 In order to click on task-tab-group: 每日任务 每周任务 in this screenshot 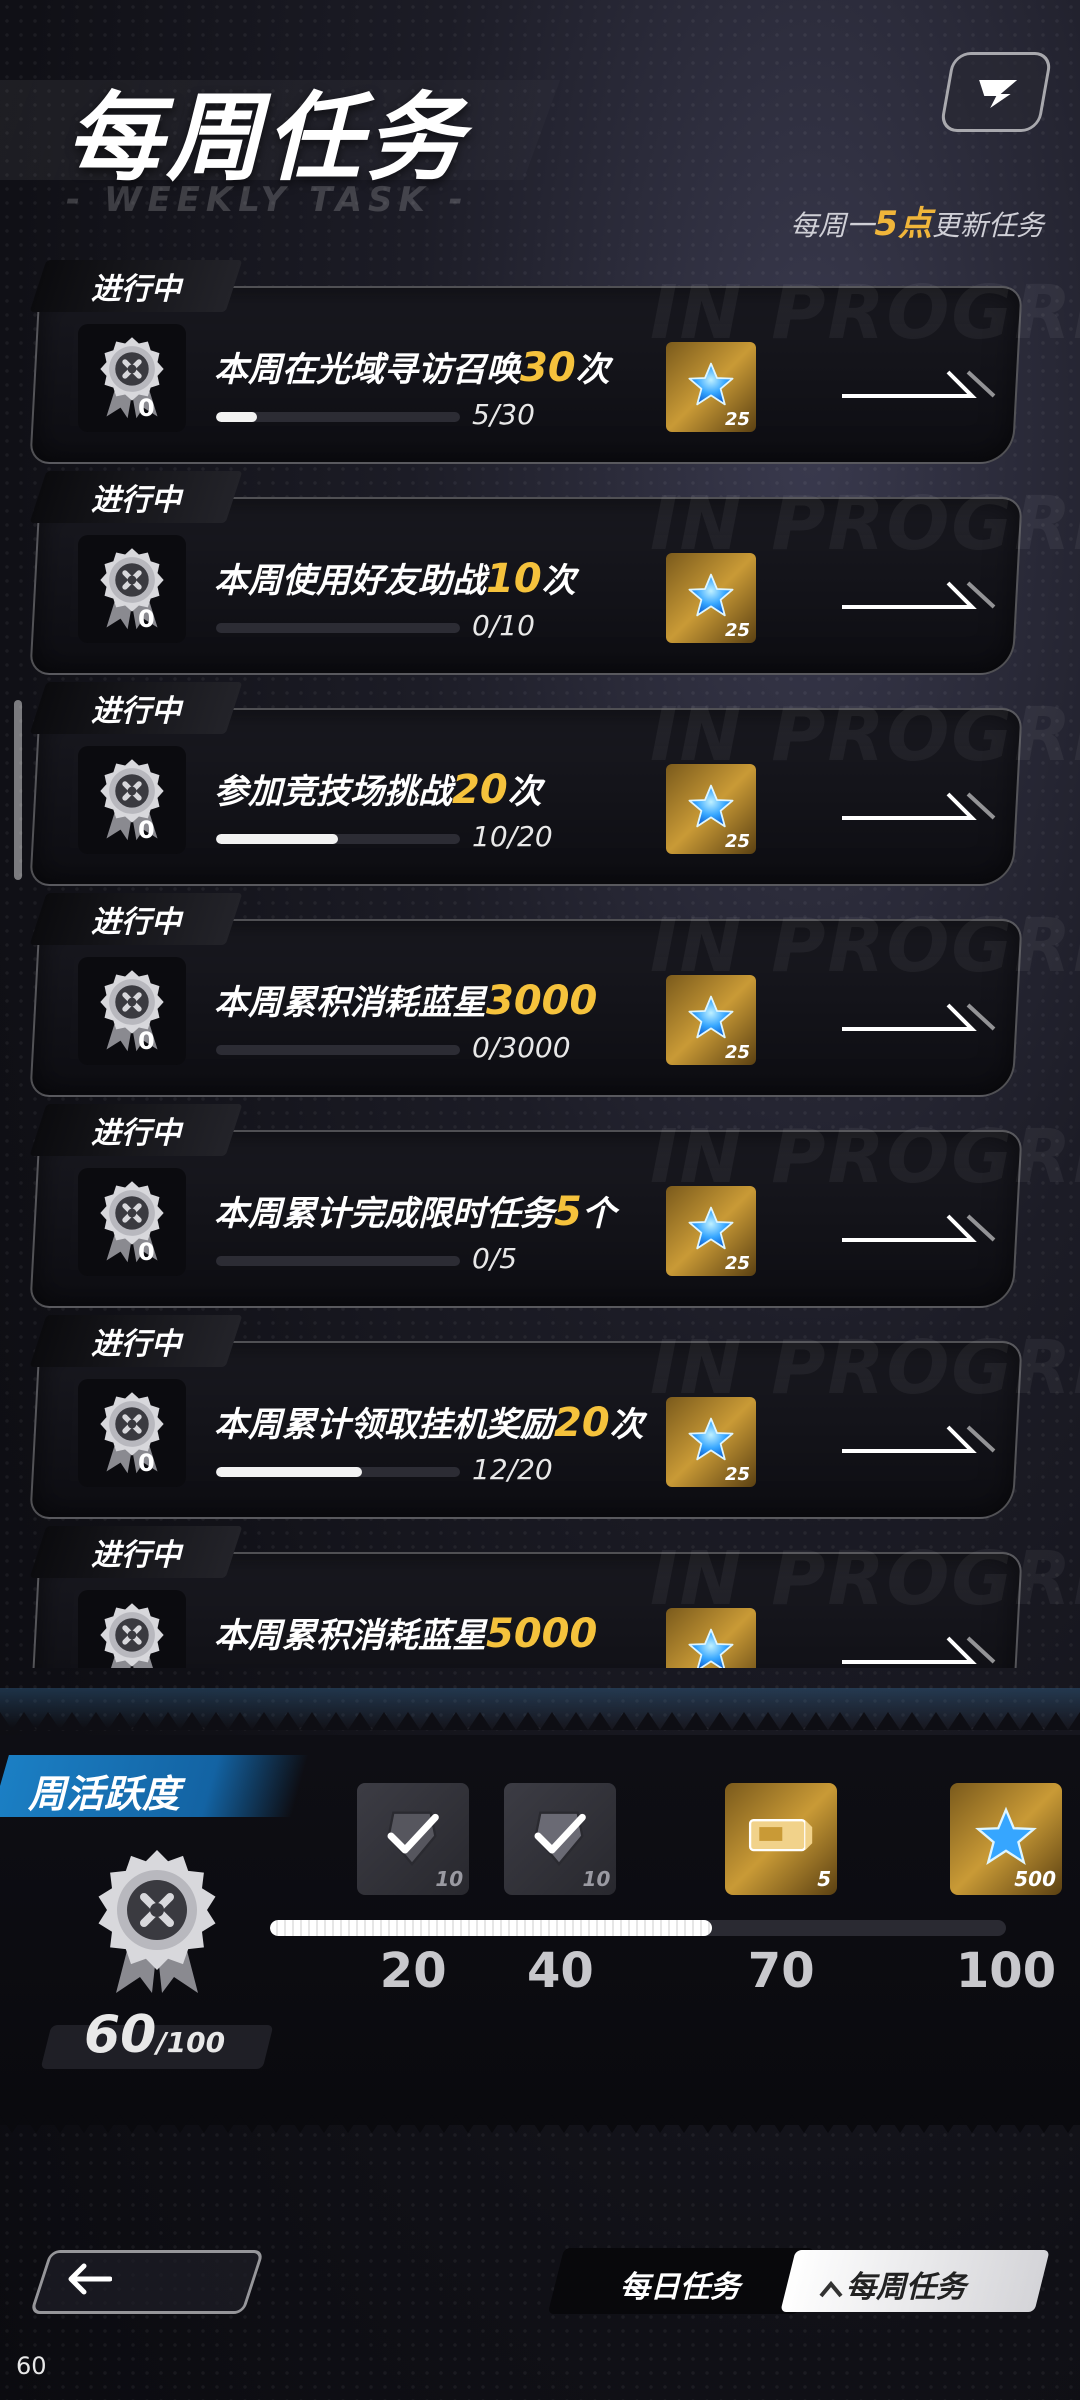, I will do `click(798, 2281)`.